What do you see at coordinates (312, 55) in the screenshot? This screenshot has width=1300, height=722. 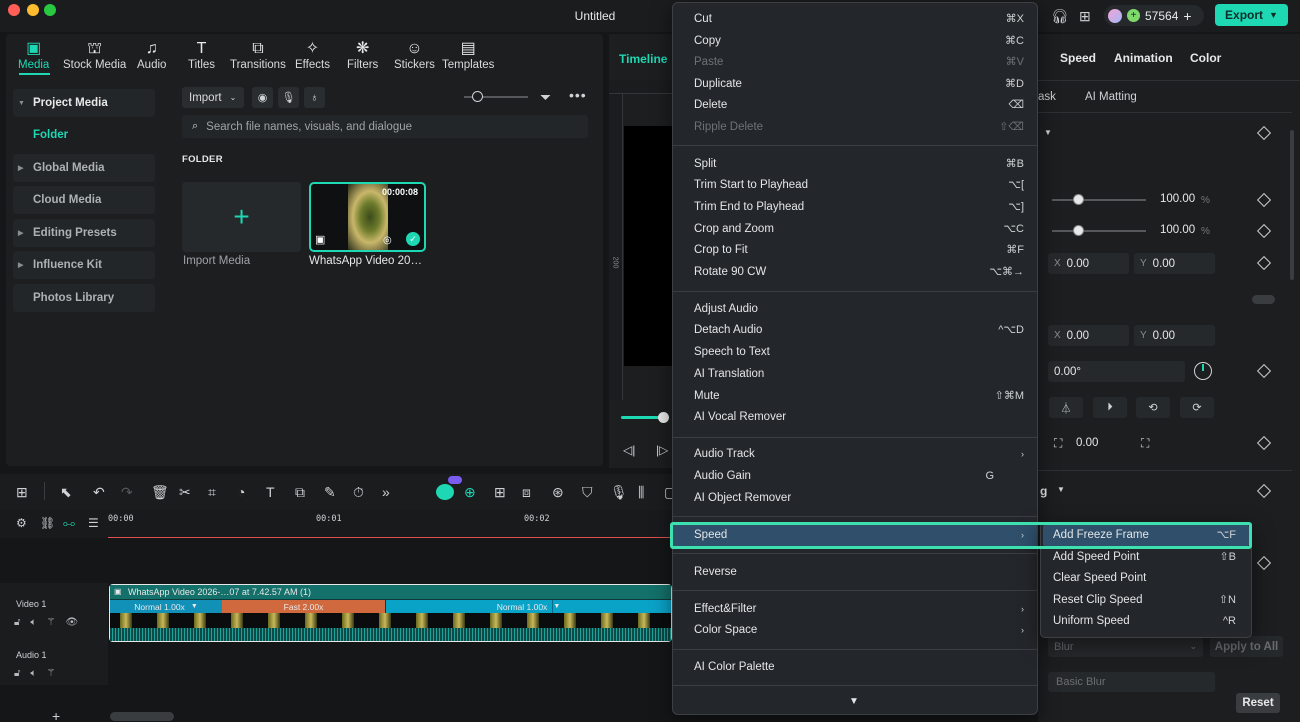 I see `tab-effects: ✧ Effects` at bounding box center [312, 55].